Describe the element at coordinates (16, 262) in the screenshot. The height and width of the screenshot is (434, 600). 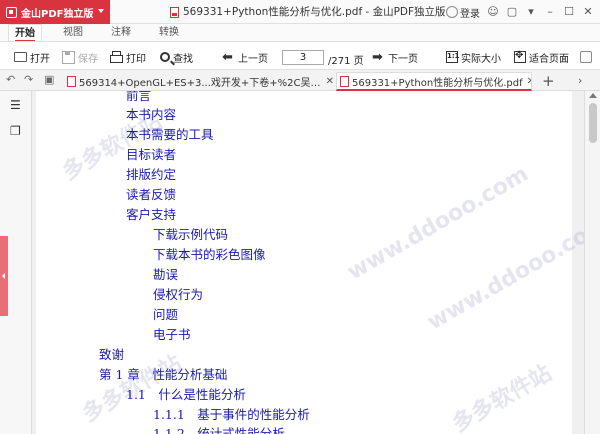
I see `left-sidebar: ☰ ❐` at that location.